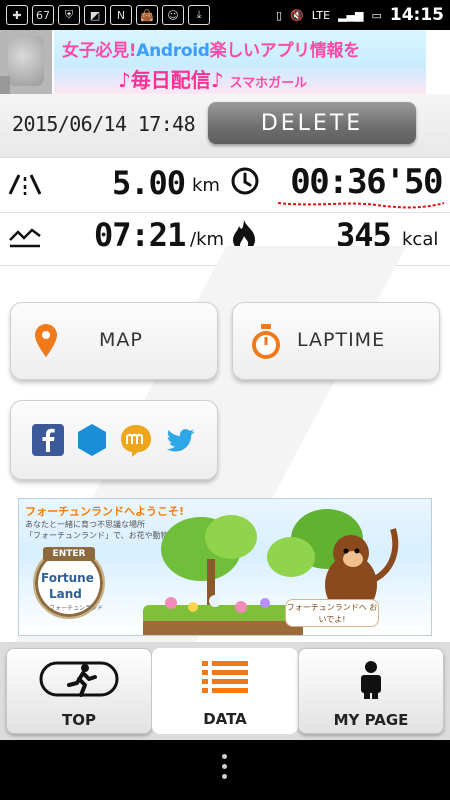  What do you see at coordinates (279, 15) in the screenshot?
I see `vibrate-icon: ▯` at bounding box center [279, 15].